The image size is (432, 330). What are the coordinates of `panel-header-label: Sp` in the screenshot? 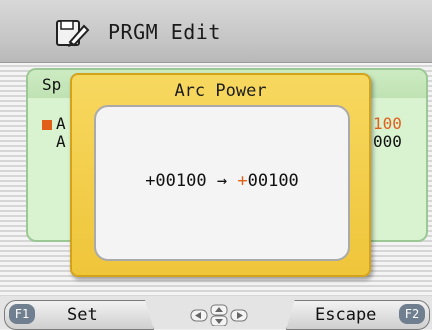 It's located at (52, 84).